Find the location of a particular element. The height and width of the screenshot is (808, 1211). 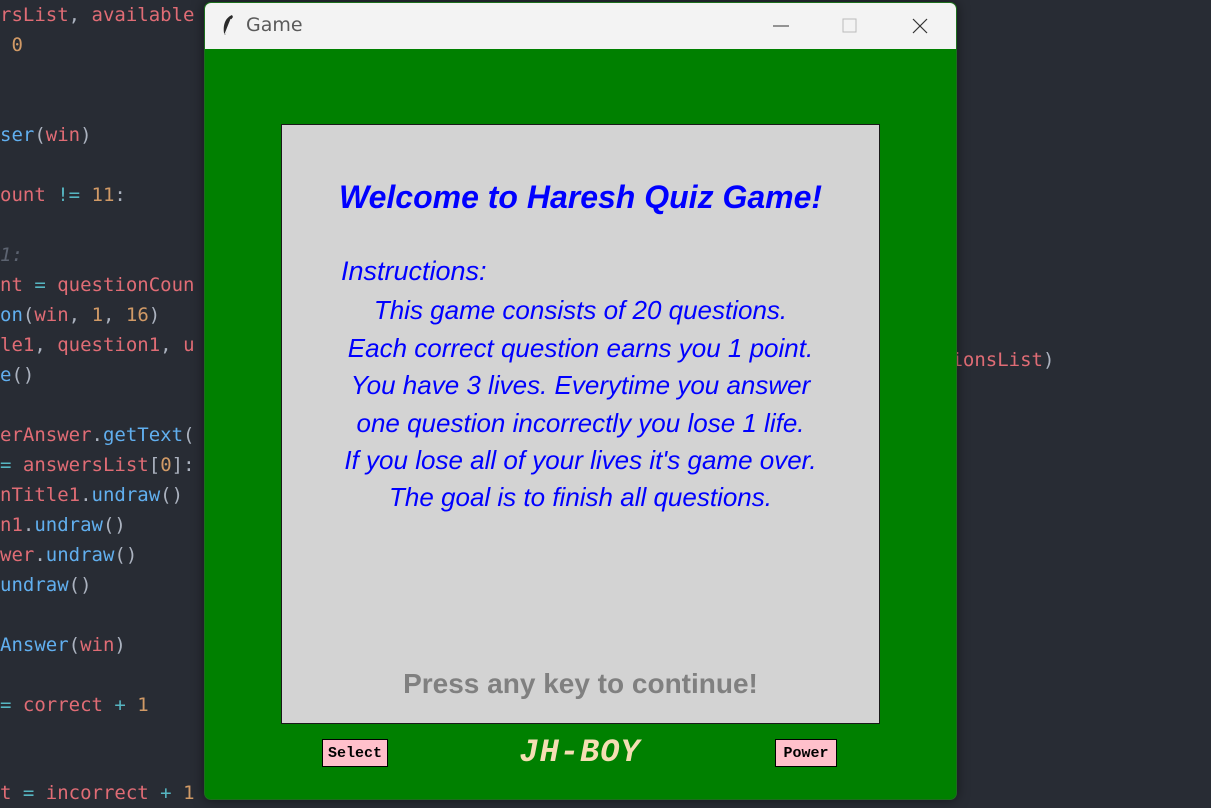

minimize-button is located at coordinates (781, 26).